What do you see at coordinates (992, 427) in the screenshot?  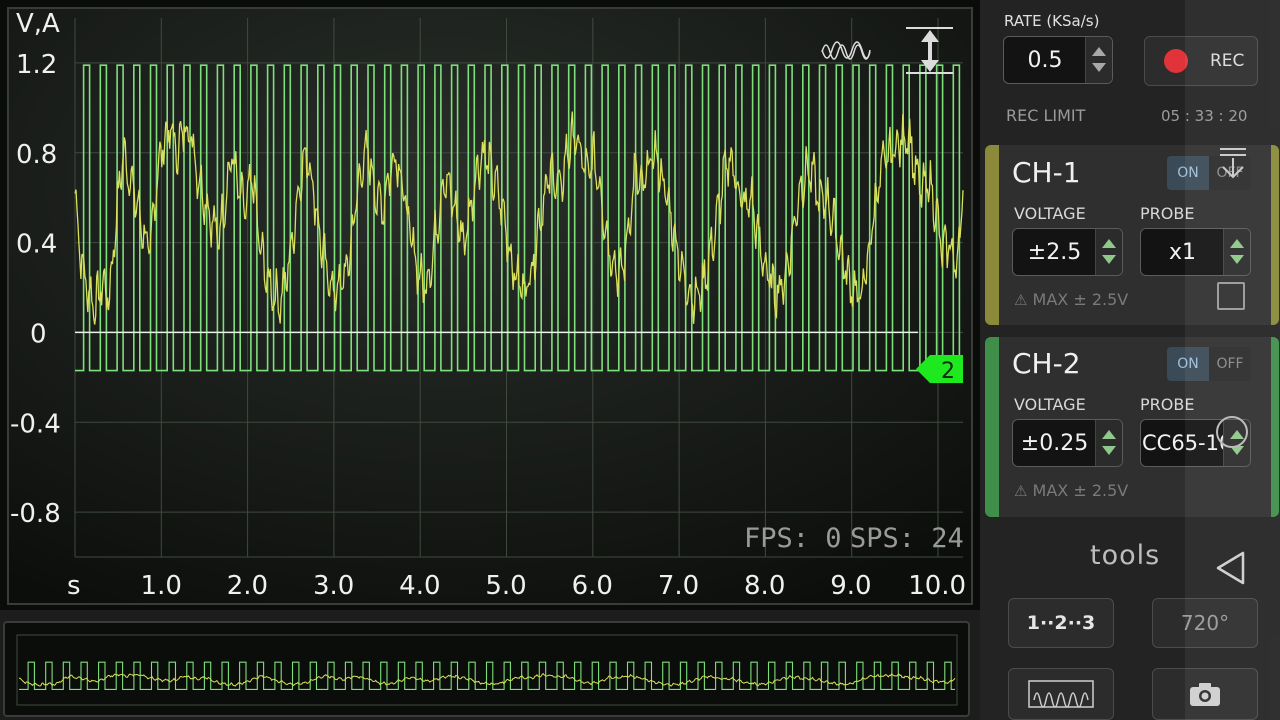 I see `channel-2-color-stripe` at bounding box center [992, 427].